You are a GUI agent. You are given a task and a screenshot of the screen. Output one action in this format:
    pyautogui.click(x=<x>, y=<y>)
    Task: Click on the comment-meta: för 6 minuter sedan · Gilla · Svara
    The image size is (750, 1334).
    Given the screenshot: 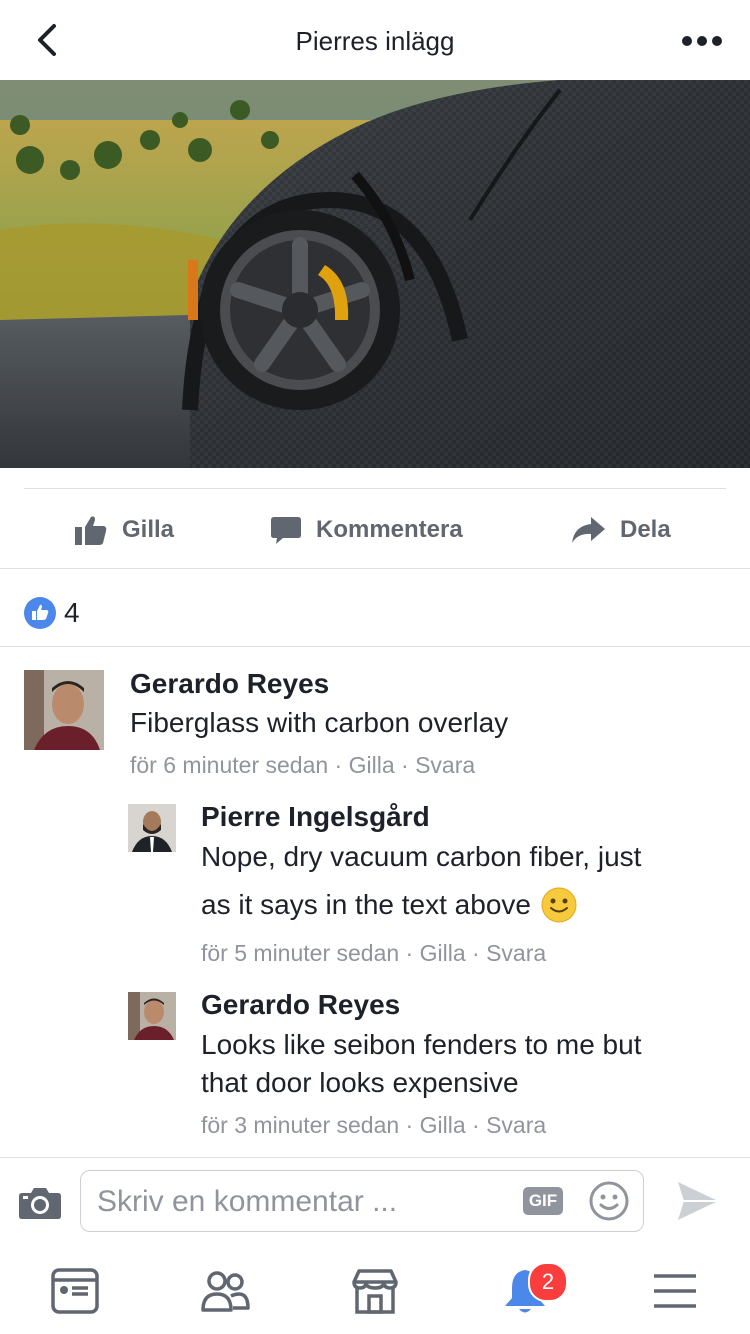 What is the action you would take?
    pyautogui.click(x=303, y=765)
    